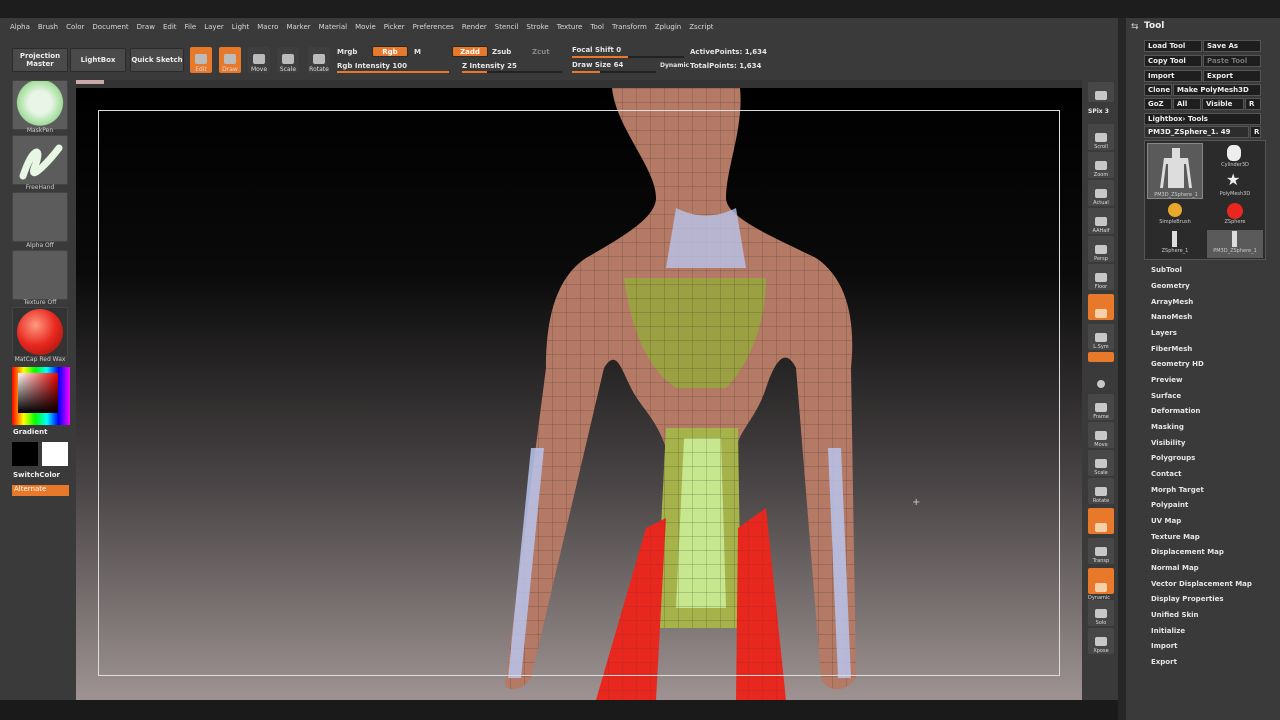 This screenshot has height=720, width=1280. What do you see at coordinates (20, 27) in the screenshot?
I see `menu-alpha: Alpha` at bounding box center [20, 27].